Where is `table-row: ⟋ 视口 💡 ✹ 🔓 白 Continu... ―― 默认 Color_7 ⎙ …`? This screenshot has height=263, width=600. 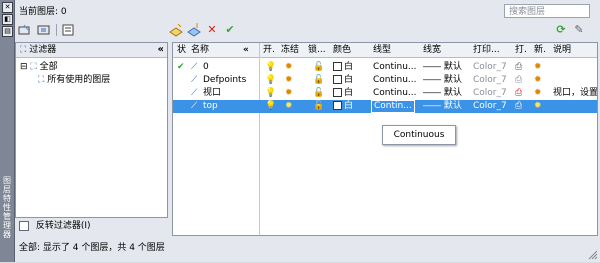
table-row: ⟋ 视口 💡 ✹ 🔓 白 Continu... ―― 默认 Color_7 ⎙ … is located at coordinates (385, 93).